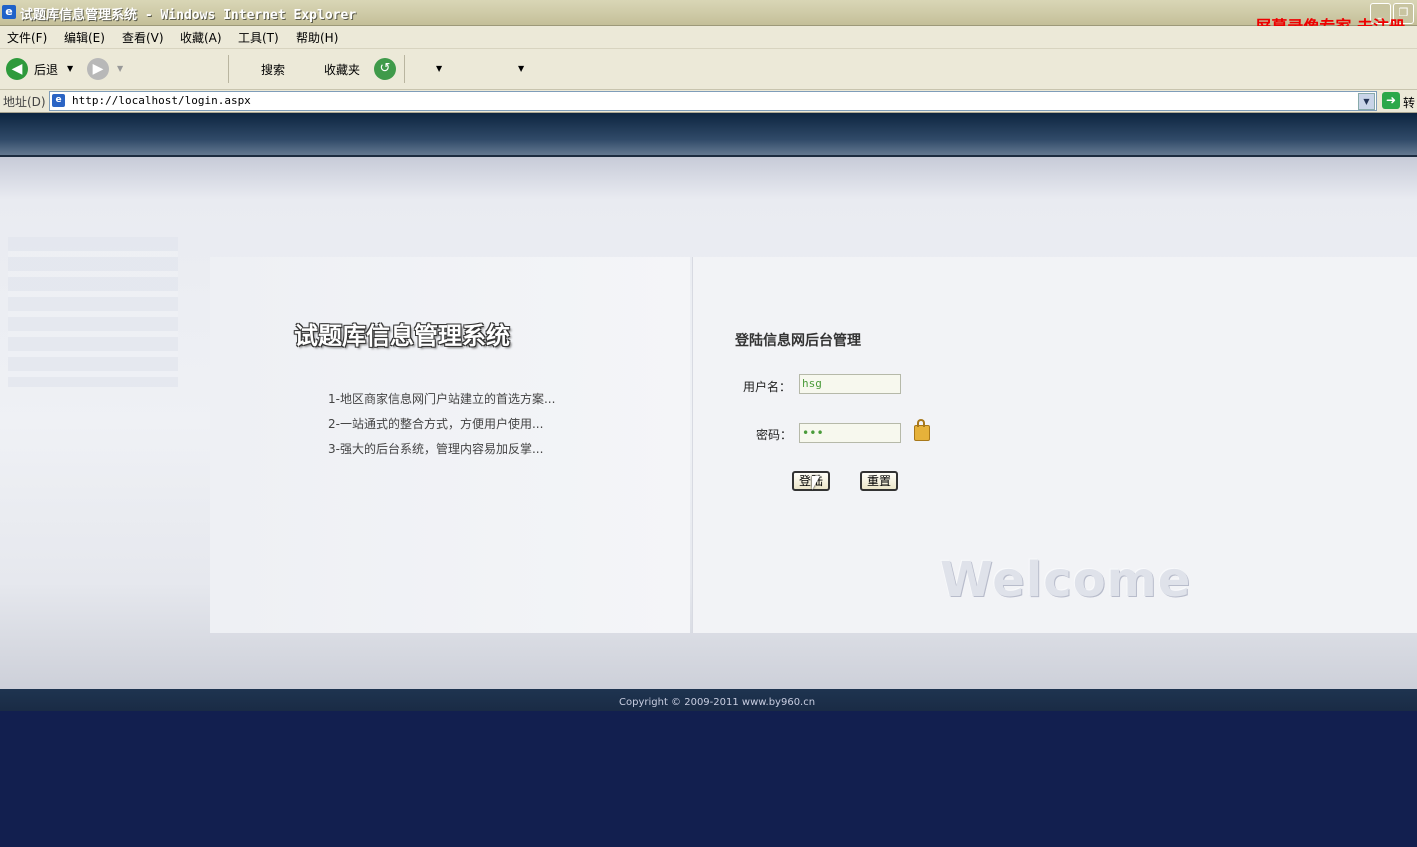 The image size is (1417, 847). What do you see at coordinates (9, 12) in the screenshot?
I see `ie-icon: e` at bounding box center [9, 12].